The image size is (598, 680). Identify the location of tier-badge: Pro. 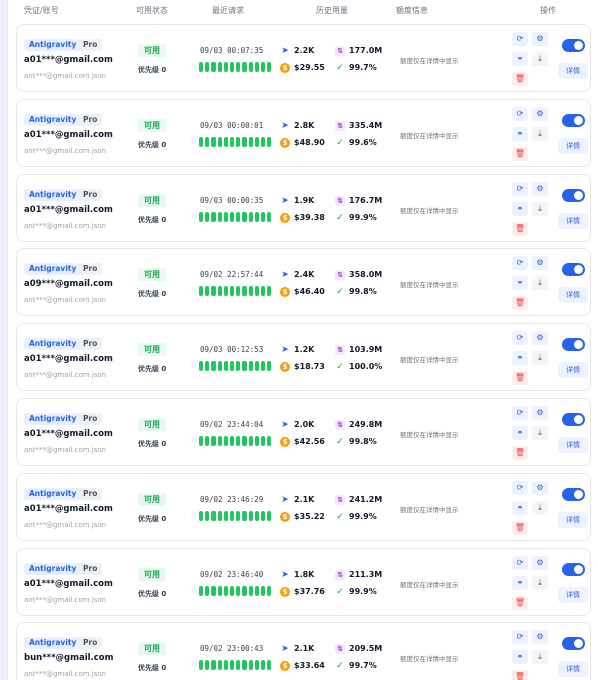
(90, 643).